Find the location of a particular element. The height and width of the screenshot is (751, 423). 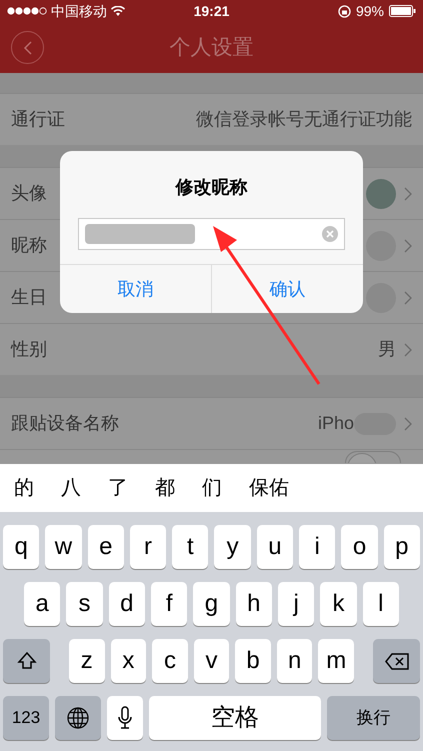

row-label: 跟贴设备名称 is located at coordinates (65, 423).